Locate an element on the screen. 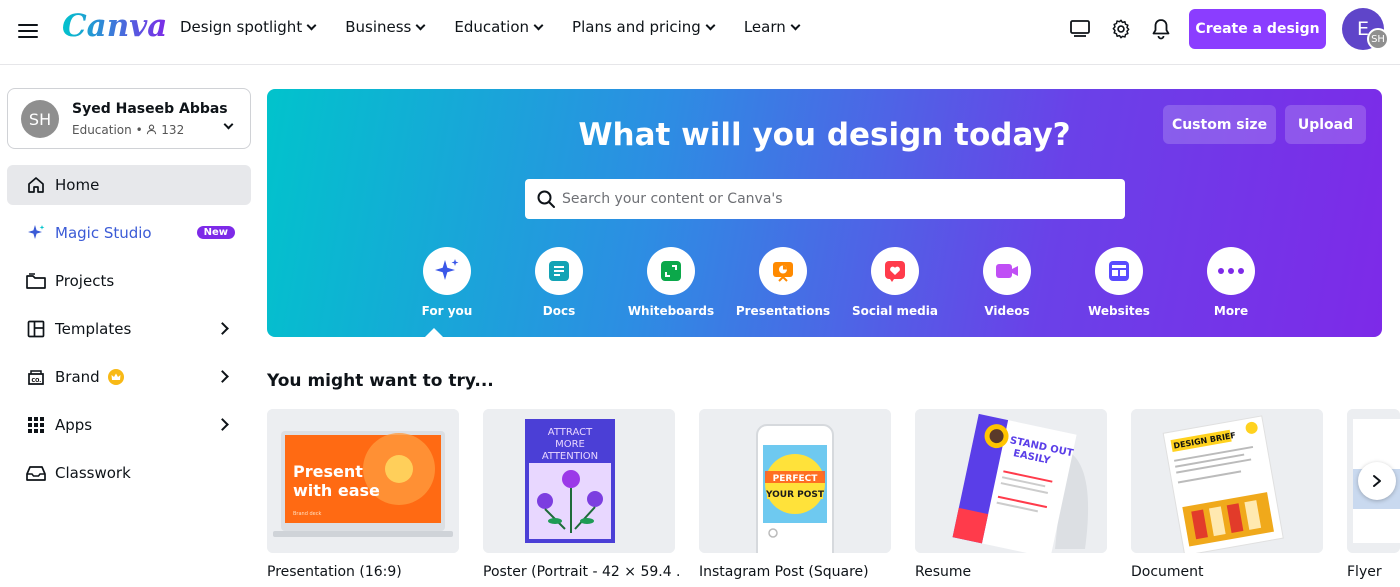 The width and height of the screenshot is (1400, 587). svg-text: with ease is located at coordinates (336, 490).